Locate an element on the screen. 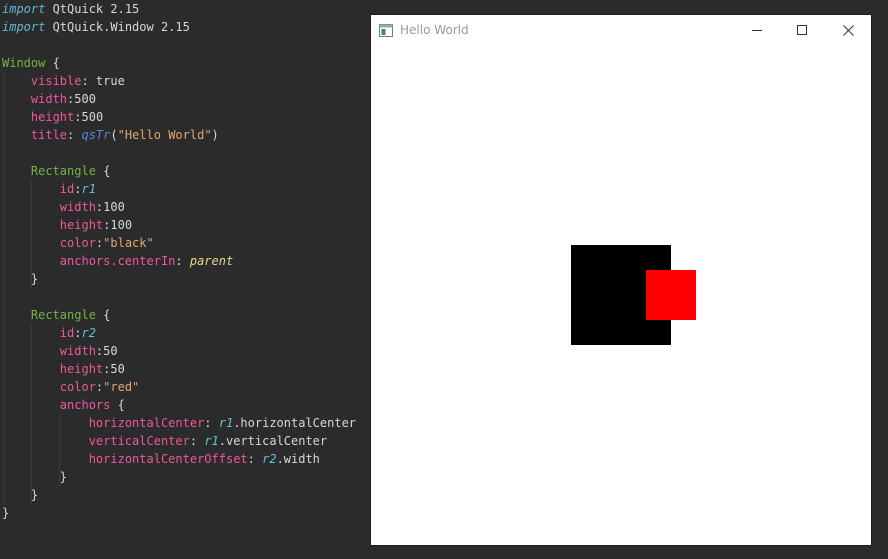  code-token: .verticalCenter is located at coordinates (273, 441).